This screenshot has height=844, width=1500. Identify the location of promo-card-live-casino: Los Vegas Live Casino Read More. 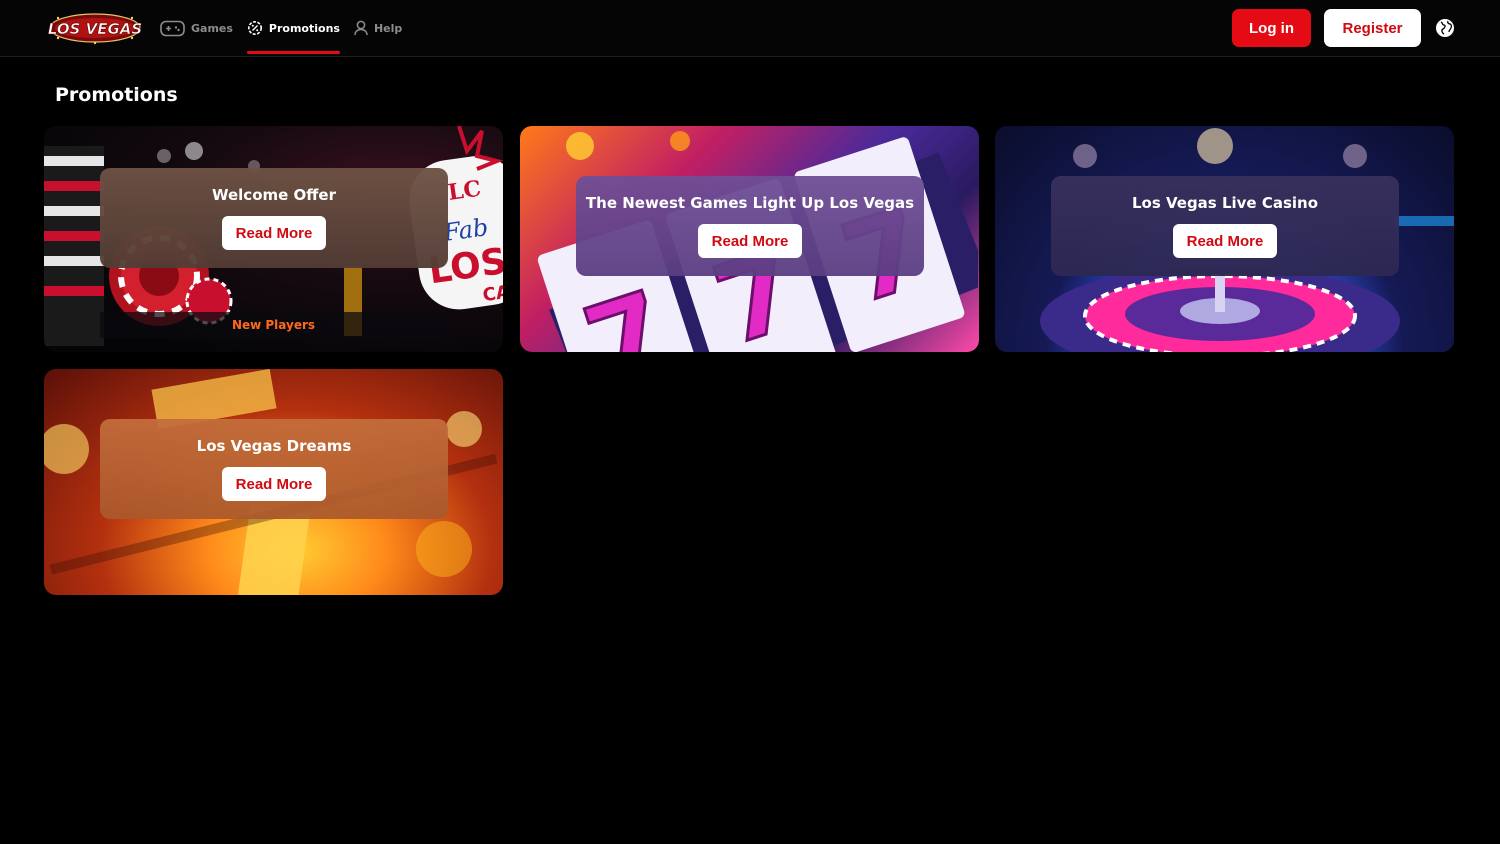
(1224, 239).